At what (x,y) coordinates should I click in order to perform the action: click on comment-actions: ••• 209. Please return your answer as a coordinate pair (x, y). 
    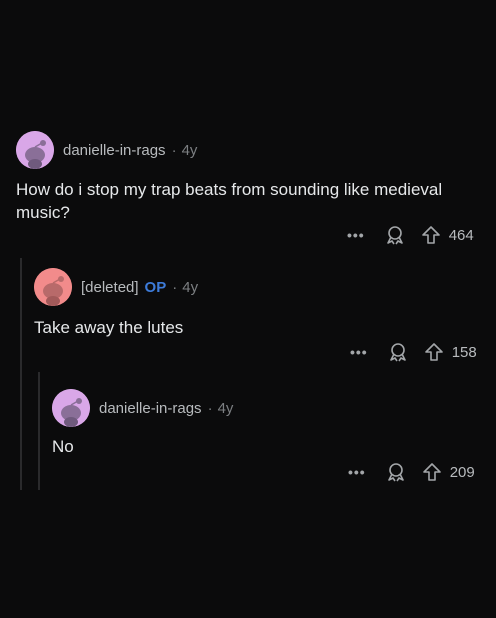
    Looking at the image, I should click on (411, 472).